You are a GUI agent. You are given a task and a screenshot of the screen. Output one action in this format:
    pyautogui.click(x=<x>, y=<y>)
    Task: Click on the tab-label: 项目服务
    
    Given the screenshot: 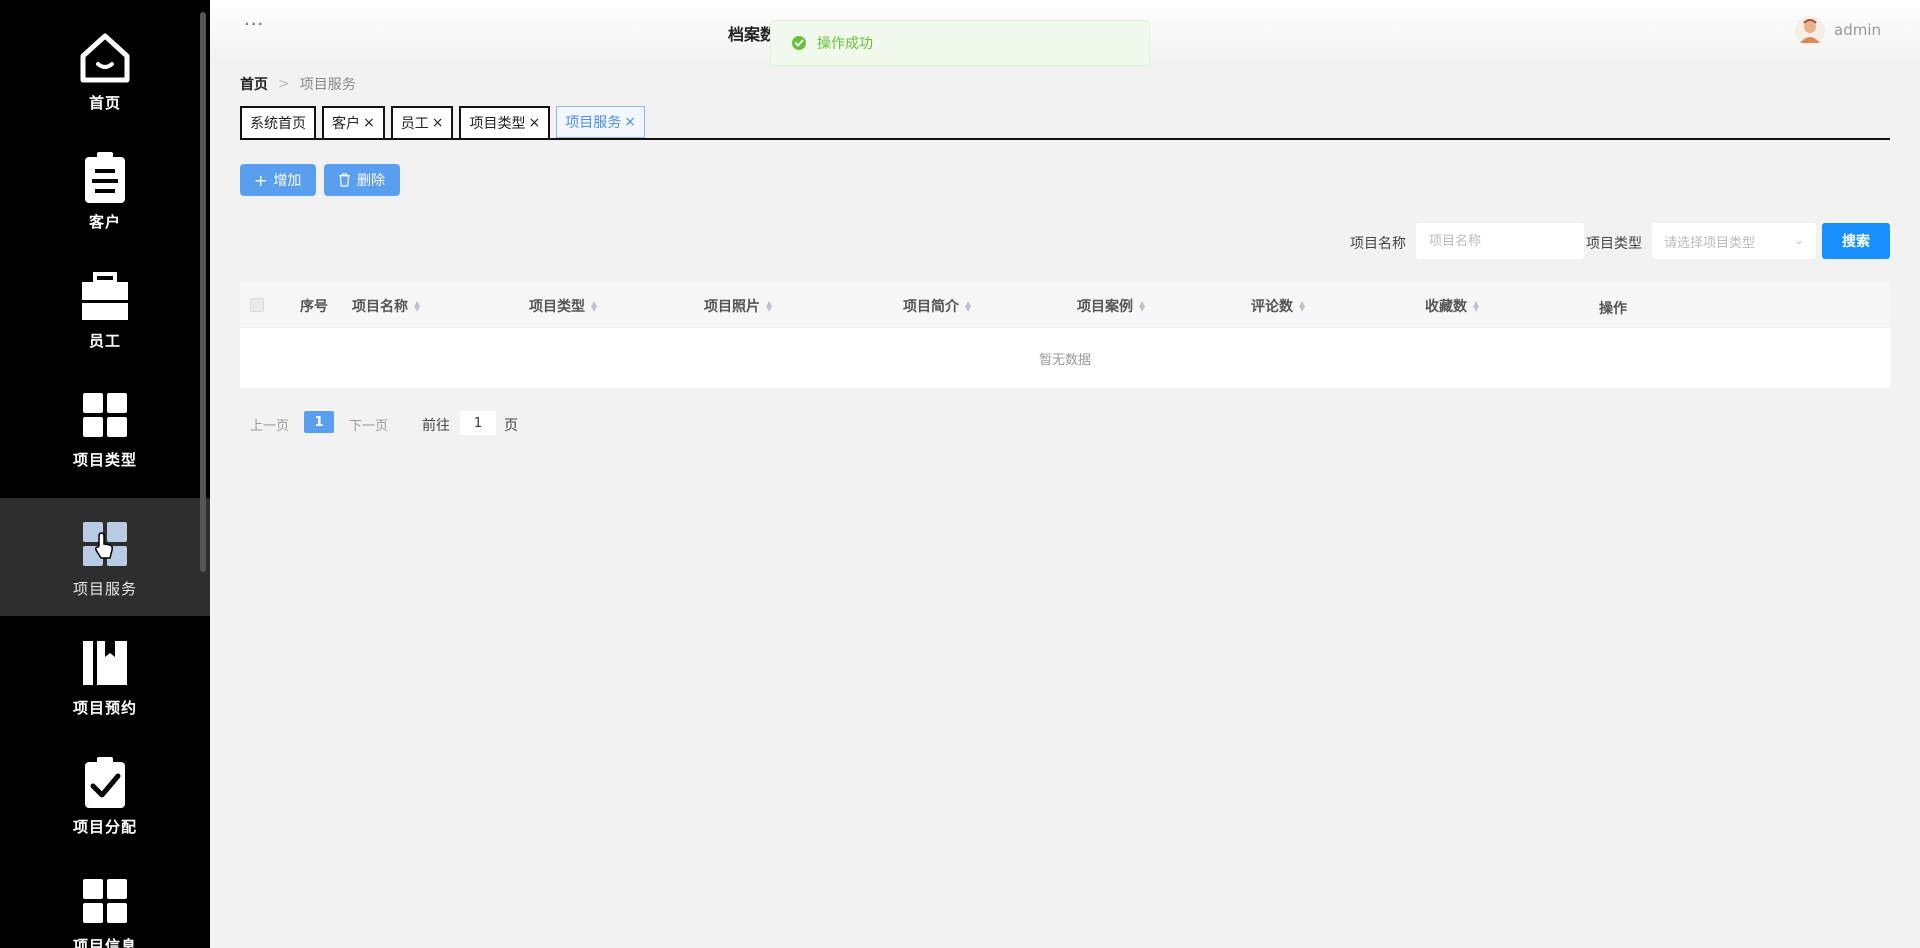 What is the action you would take?
    pyautogui.click(x=593, y=123)
    